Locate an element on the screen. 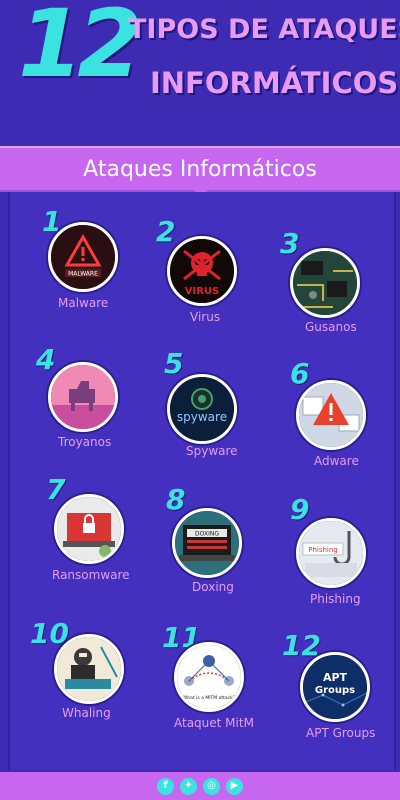 Image resolution: width=400 pixels, height=800 pixels. footer-bar: f ✦ ◎ ▶ is located at coordinates (200, 786).